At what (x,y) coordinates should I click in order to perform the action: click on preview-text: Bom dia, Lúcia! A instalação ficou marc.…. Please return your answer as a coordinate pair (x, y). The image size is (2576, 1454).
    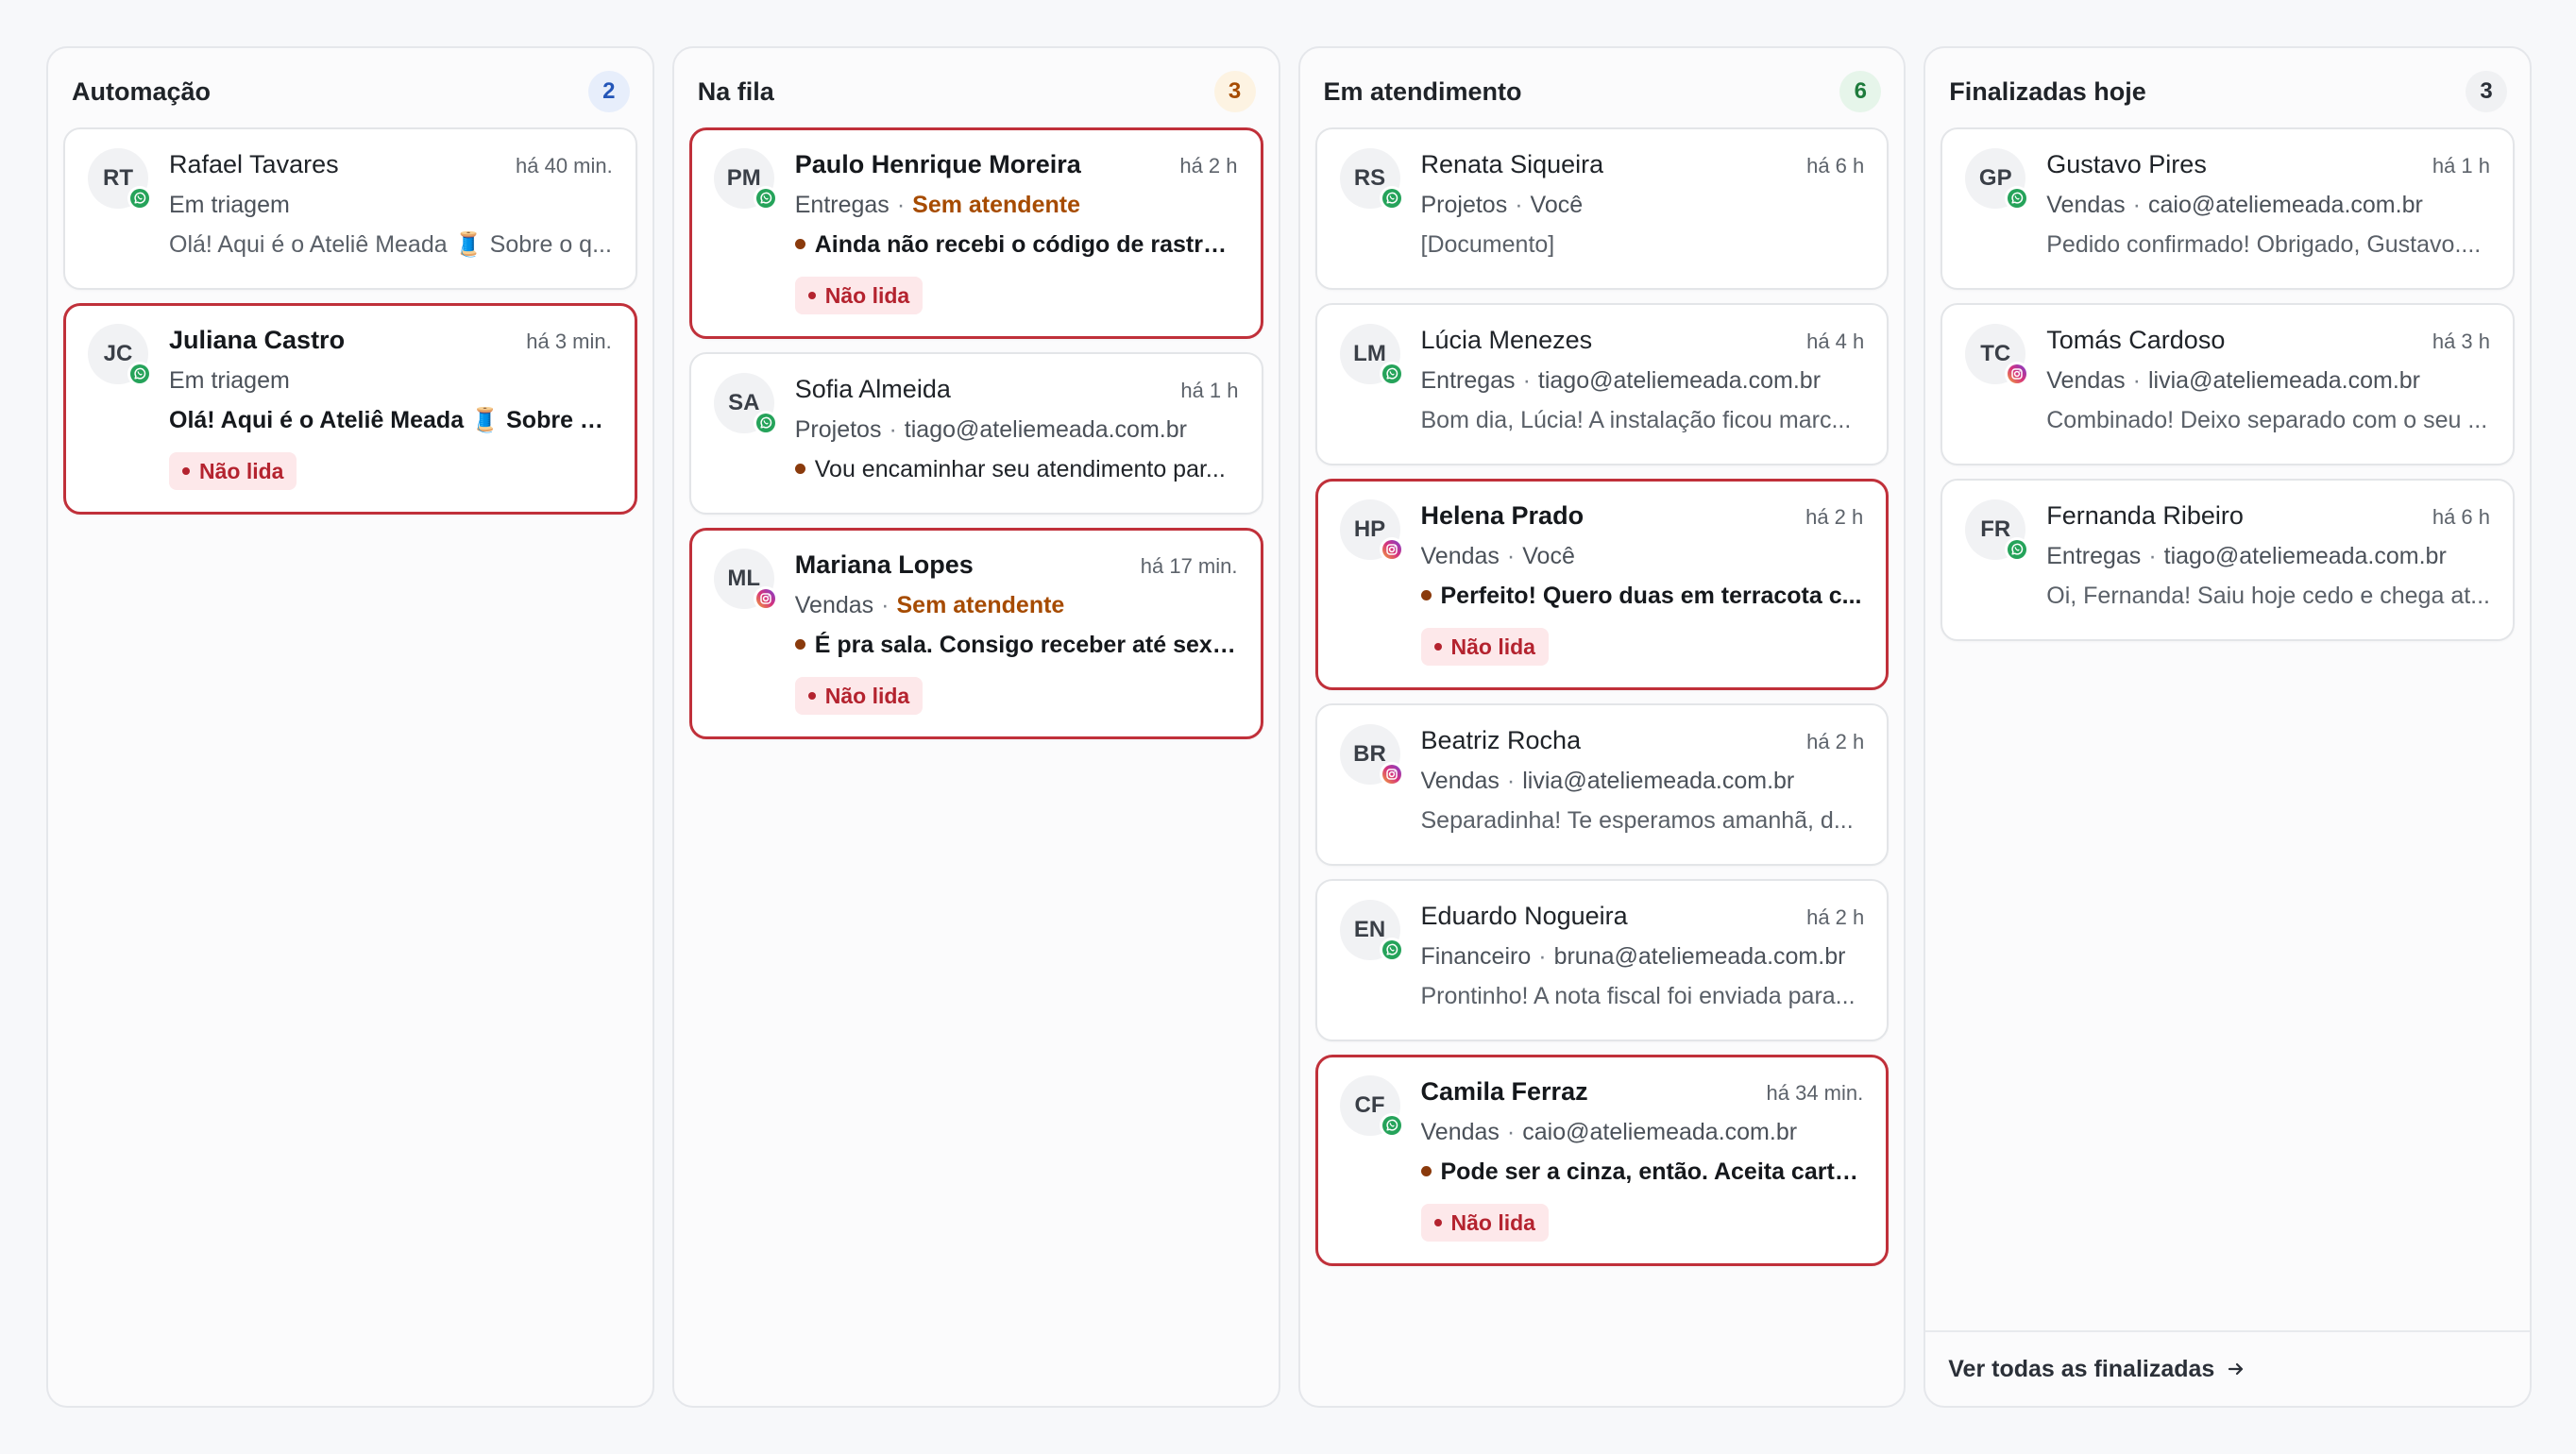
    Looking at the image, I should click on (1636, 420).